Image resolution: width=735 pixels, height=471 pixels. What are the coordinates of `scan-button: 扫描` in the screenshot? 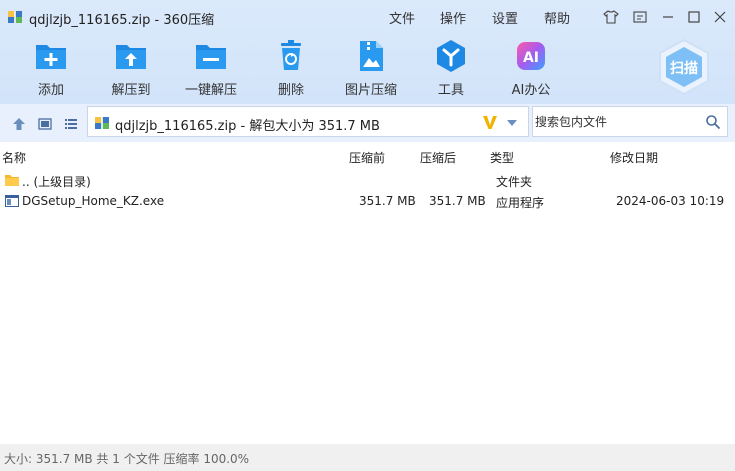 It's located at (684, 67).